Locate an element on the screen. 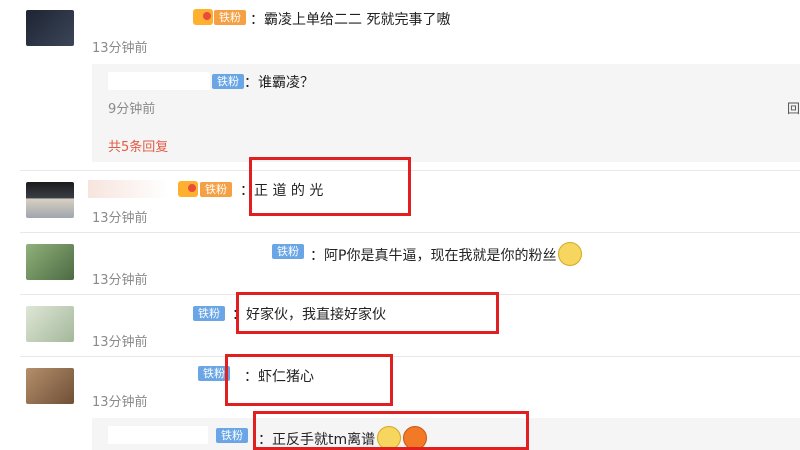  reply-action: 回 is located at coordinates (793, 107).